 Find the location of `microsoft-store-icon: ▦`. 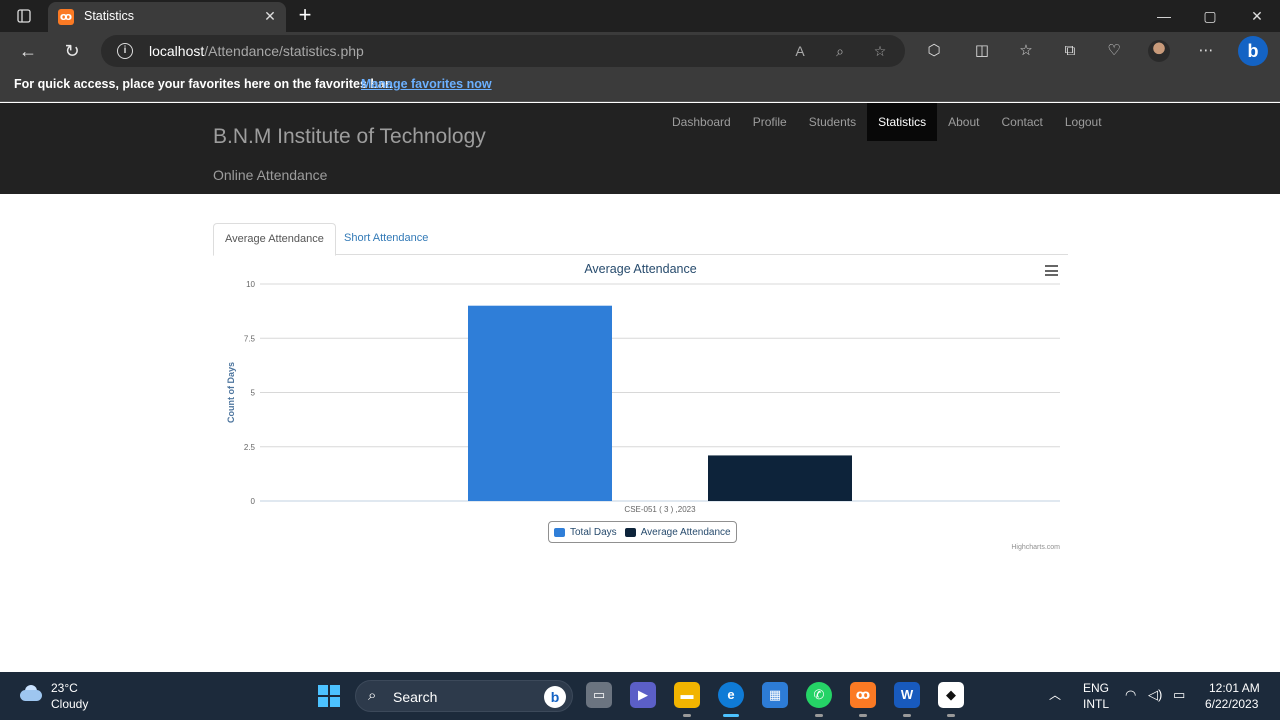

microsoft-store-icon: ▦ is located at coordinates (775, 695).